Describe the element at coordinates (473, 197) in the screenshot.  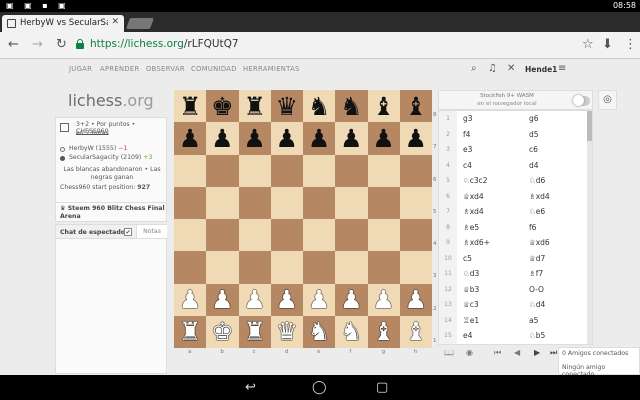
I see `white-move: ♕xd4` at that location.